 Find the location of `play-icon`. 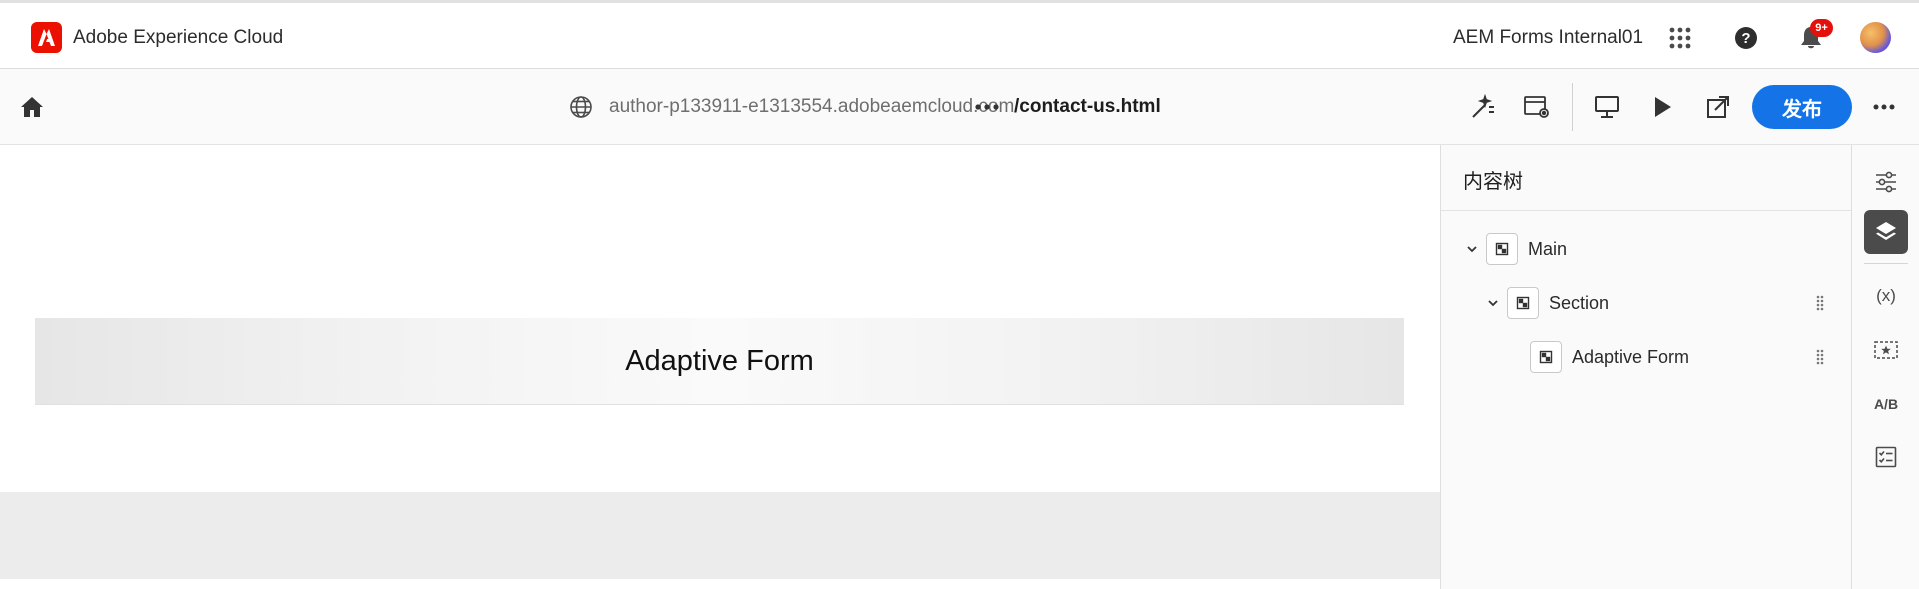

play-icon is located at coordinates (1662, 107).